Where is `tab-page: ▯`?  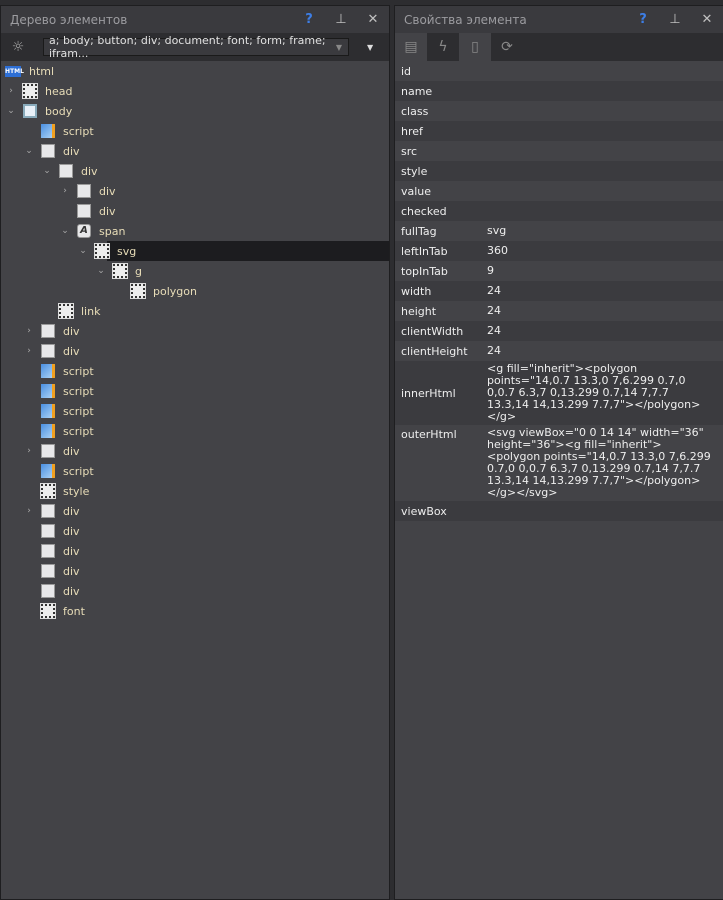 tab-page: ▯ is located at coordinates (475, 47).